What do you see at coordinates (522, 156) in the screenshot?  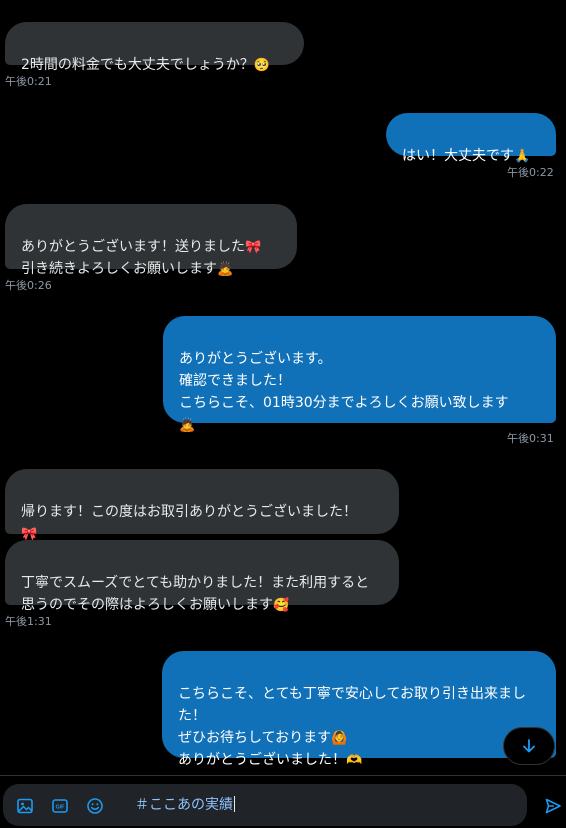 I see `folded-hands-emoji-icon: 🙏` at bounding box center [522, 156].